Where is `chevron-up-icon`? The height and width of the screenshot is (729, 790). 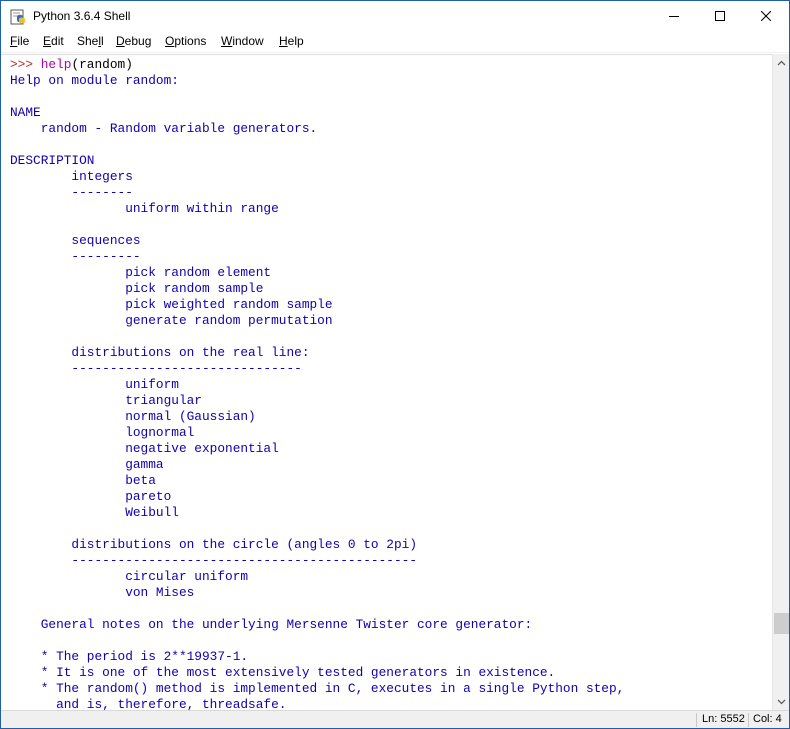 chevron-up-icon is located at coordinates (781, 62).